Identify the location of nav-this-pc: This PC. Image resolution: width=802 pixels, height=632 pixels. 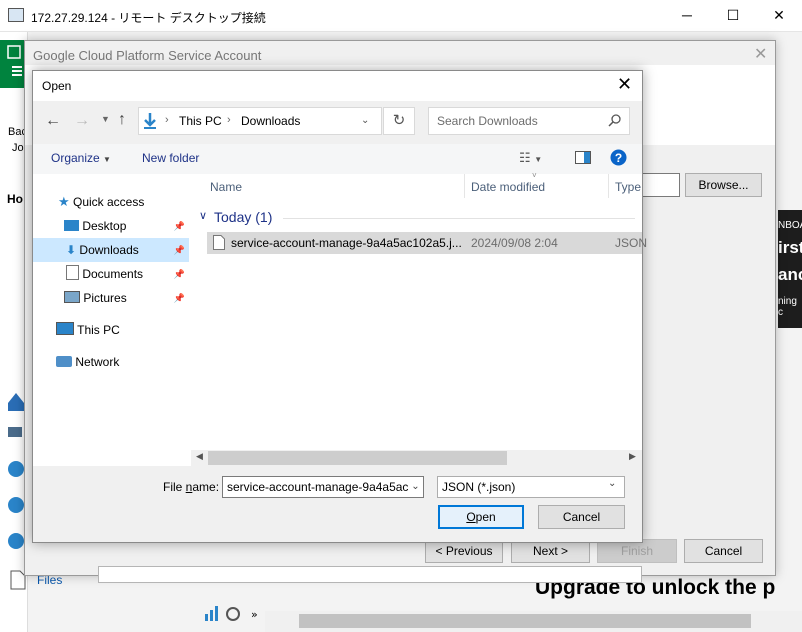
(88, 330).